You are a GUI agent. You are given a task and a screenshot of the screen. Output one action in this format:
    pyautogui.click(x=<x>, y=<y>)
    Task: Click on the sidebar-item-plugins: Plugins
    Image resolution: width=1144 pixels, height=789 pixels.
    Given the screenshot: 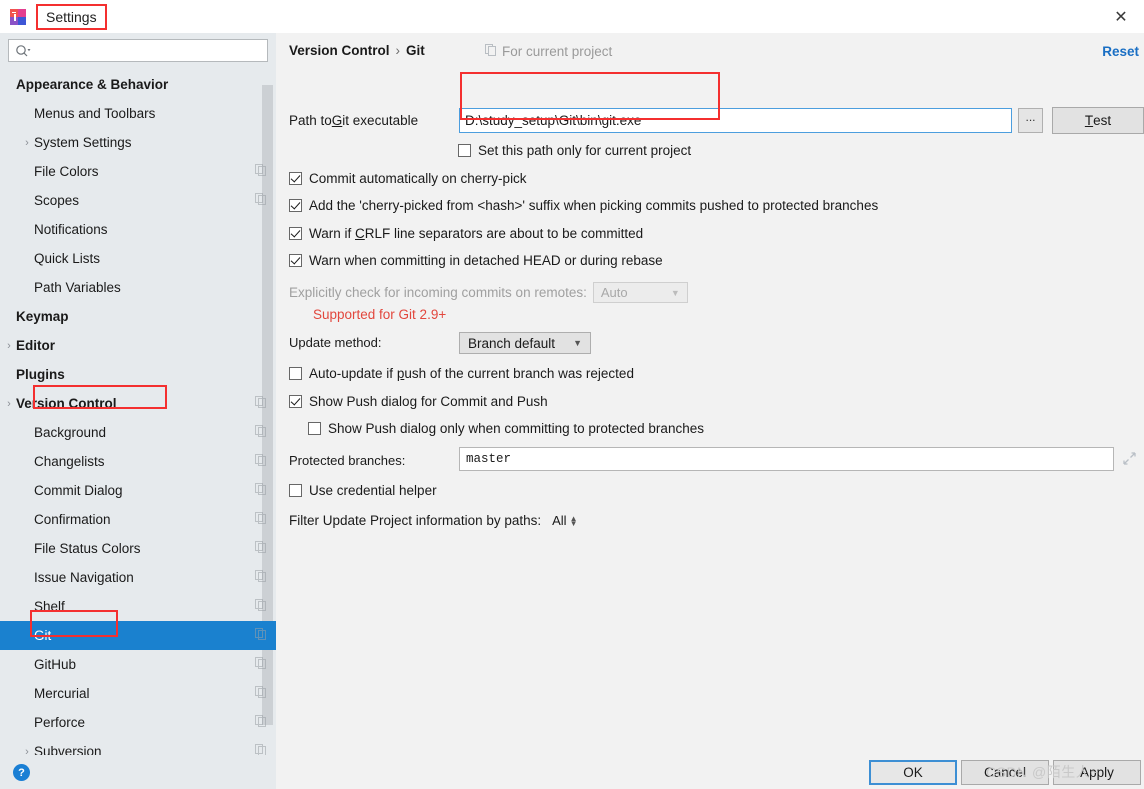 What is the action you would take?
    pyautogui.click(x=138, y=374)
    